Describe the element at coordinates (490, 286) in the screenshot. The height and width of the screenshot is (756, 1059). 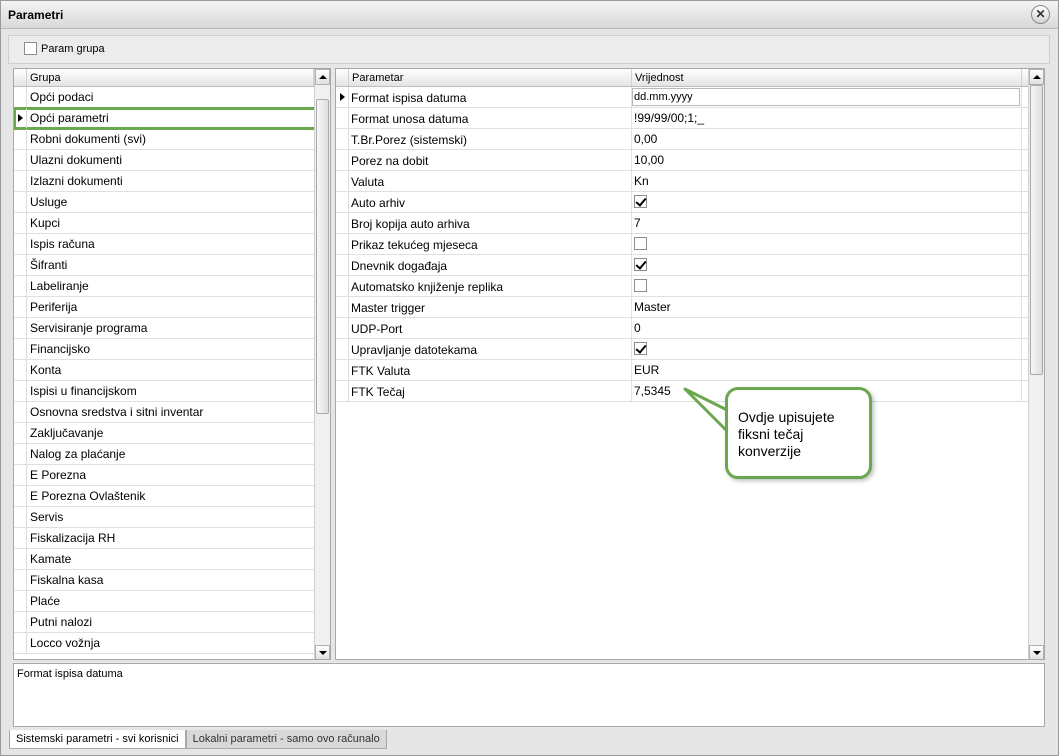
I see `parameter-name: Automatsko knjiženje replika` at that location.